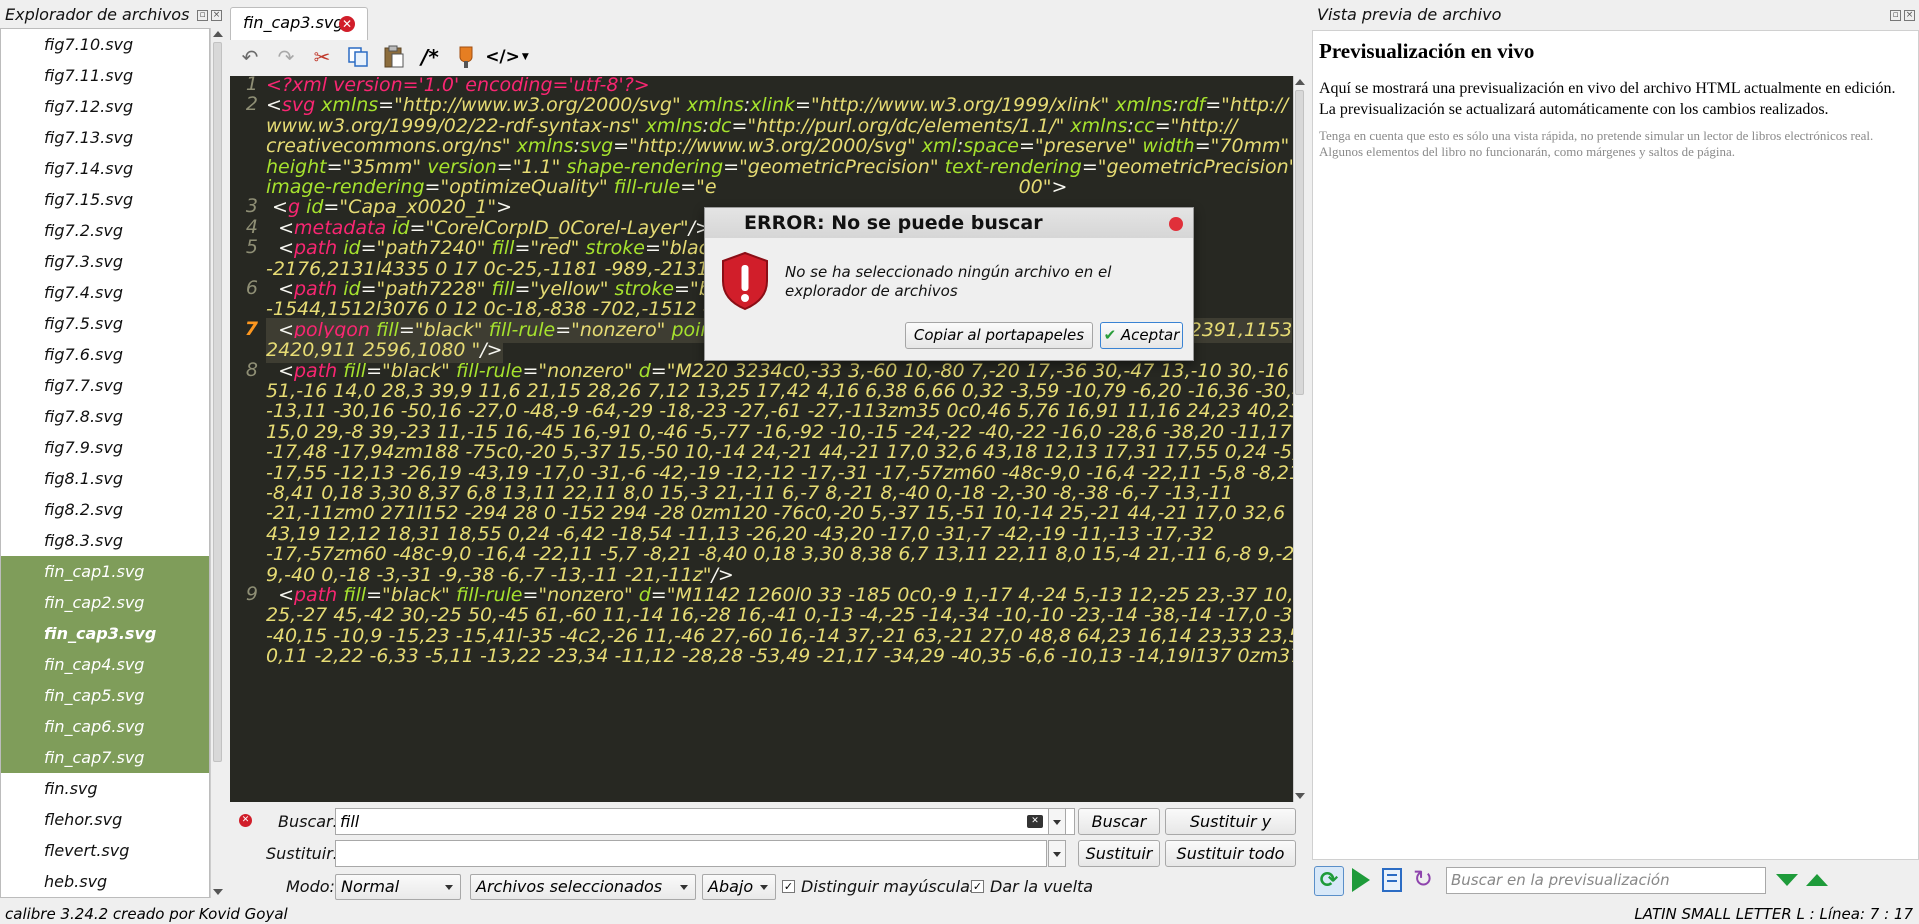 This screenshot has width=1919, height=924. What do you see at coordinates (105, 75) in the screenshot?
I see `file-list-item: fig7.11.svg` at bounding box center [105, 75].